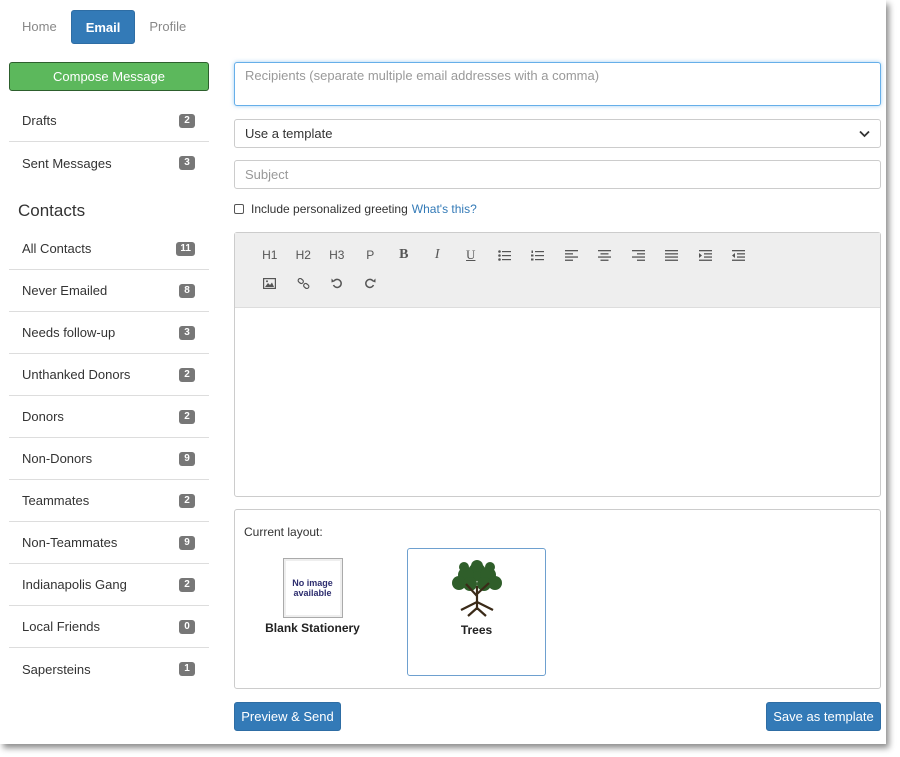 This screenshot has width=900, height=757. Describe the element at coordinates (239, 209) in the screenshot. I see `greeting-checkbox` at that location.